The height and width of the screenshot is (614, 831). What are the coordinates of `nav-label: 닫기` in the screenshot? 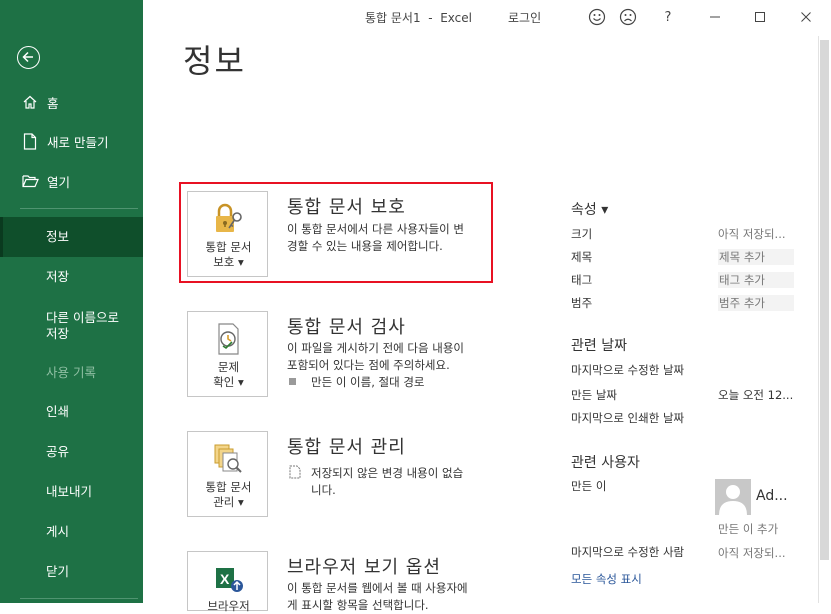 It's located at (58, 571).